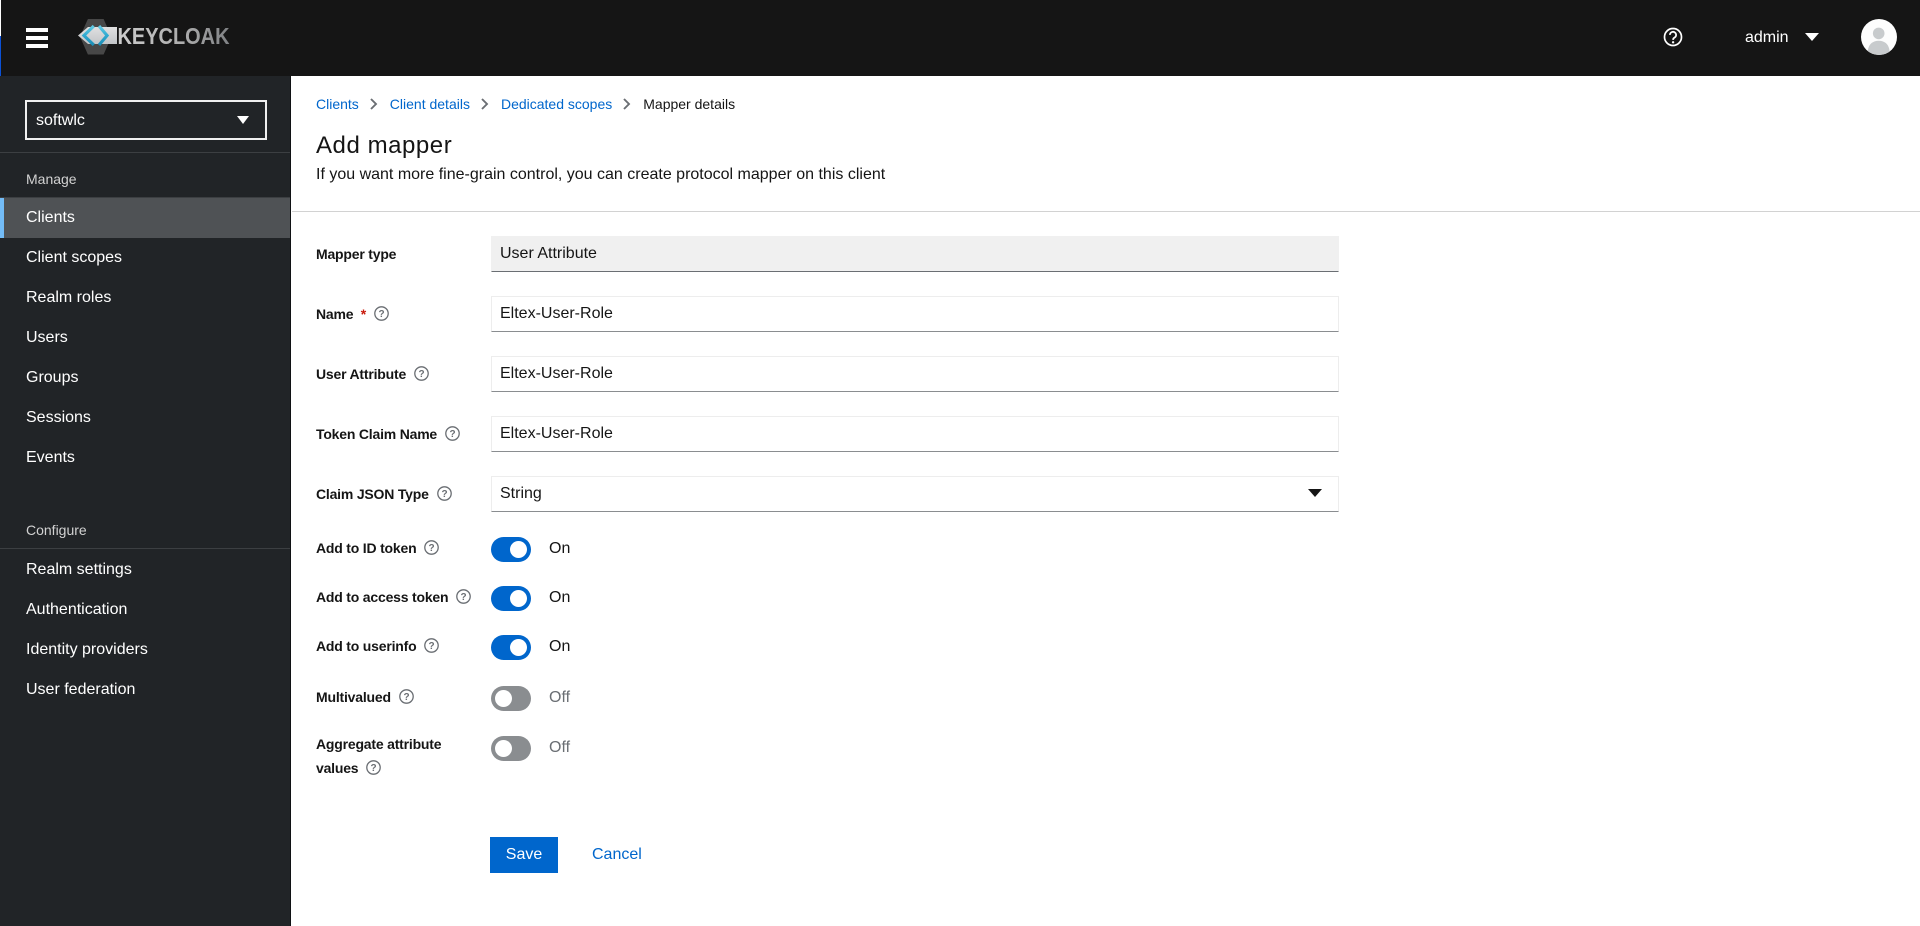  I want to click on svg-text: KEYCLOAK, so click(174, 36).